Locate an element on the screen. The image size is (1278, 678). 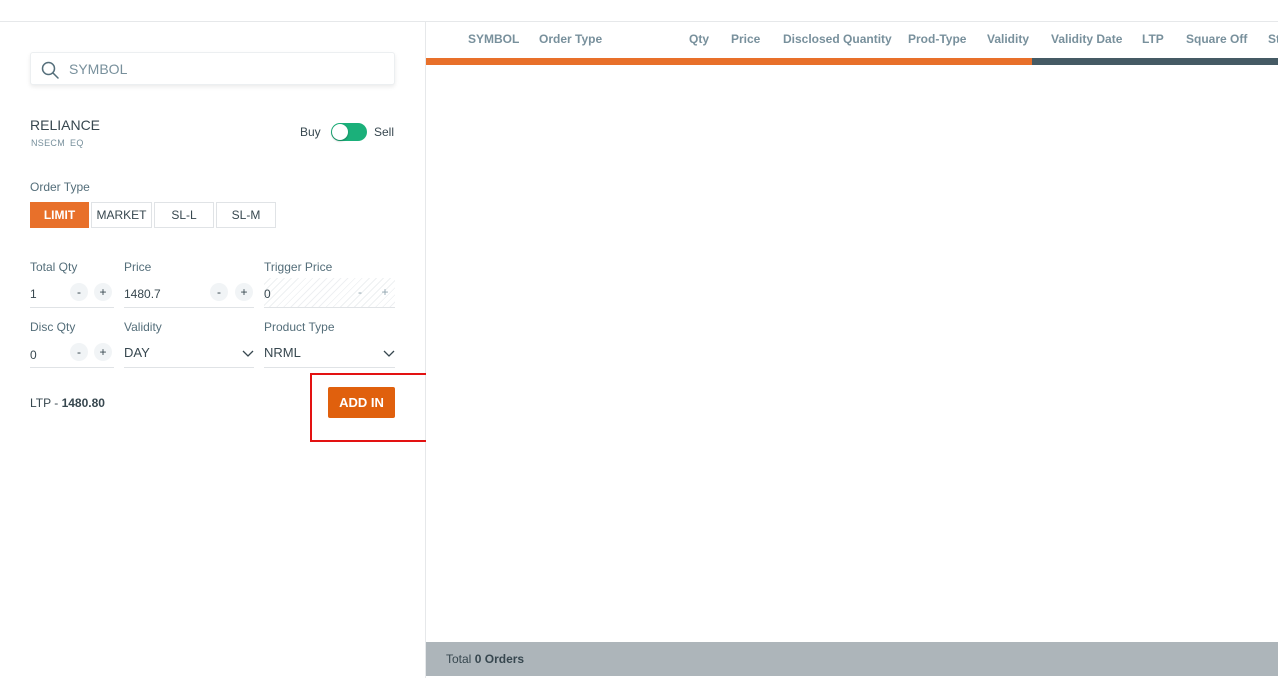
disc-qty-label: Disc Qty is located at coordinates (53, 327).